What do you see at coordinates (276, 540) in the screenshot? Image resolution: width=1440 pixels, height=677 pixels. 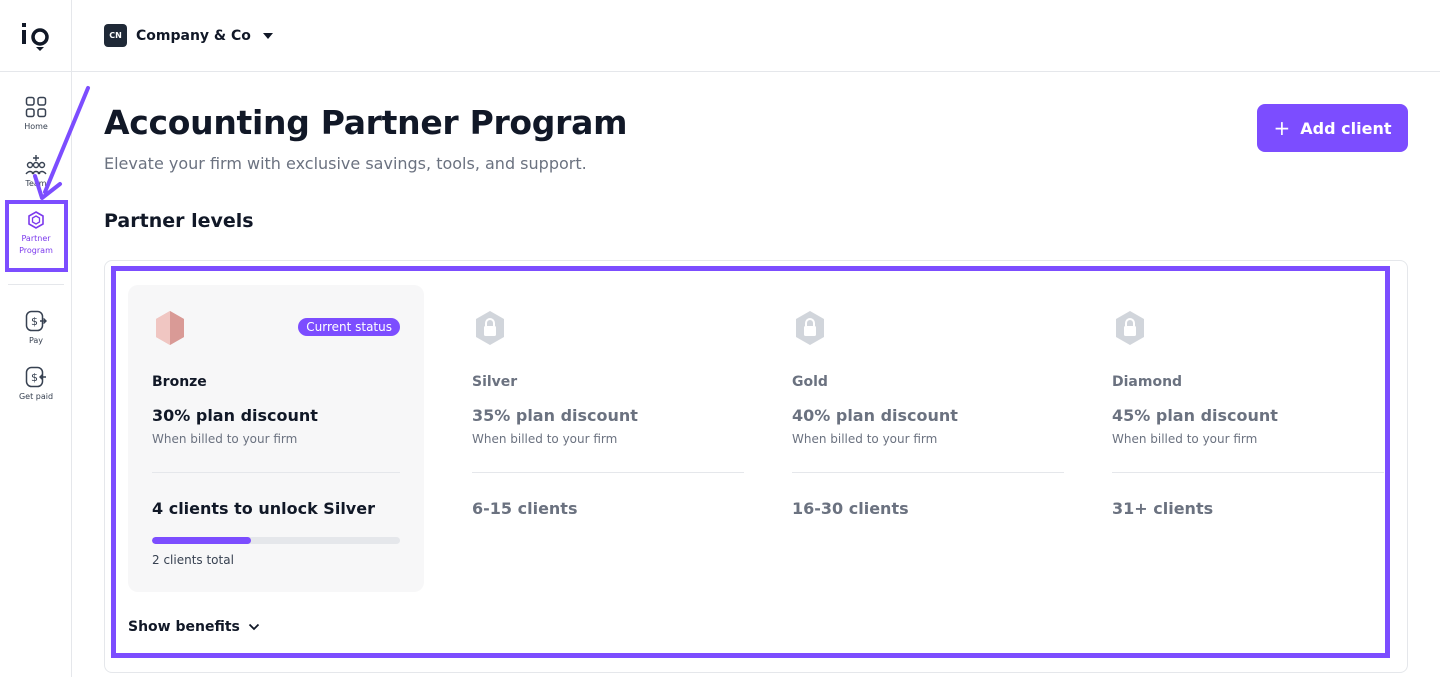 I see `progress-bar` at bounding box center [276, 540].